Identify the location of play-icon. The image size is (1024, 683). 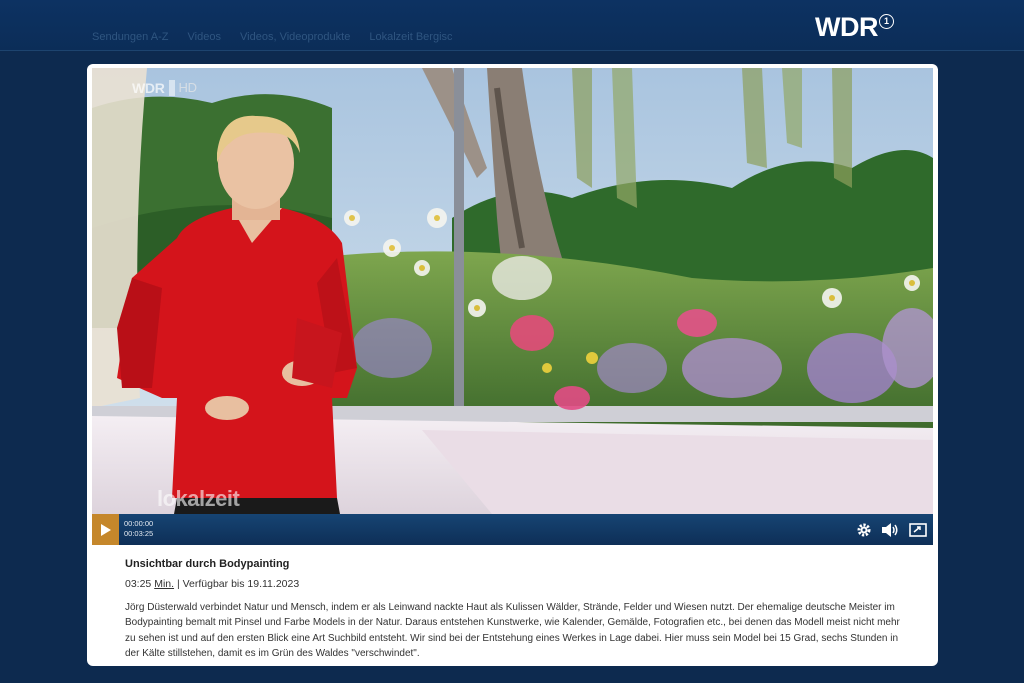
(105, 529).